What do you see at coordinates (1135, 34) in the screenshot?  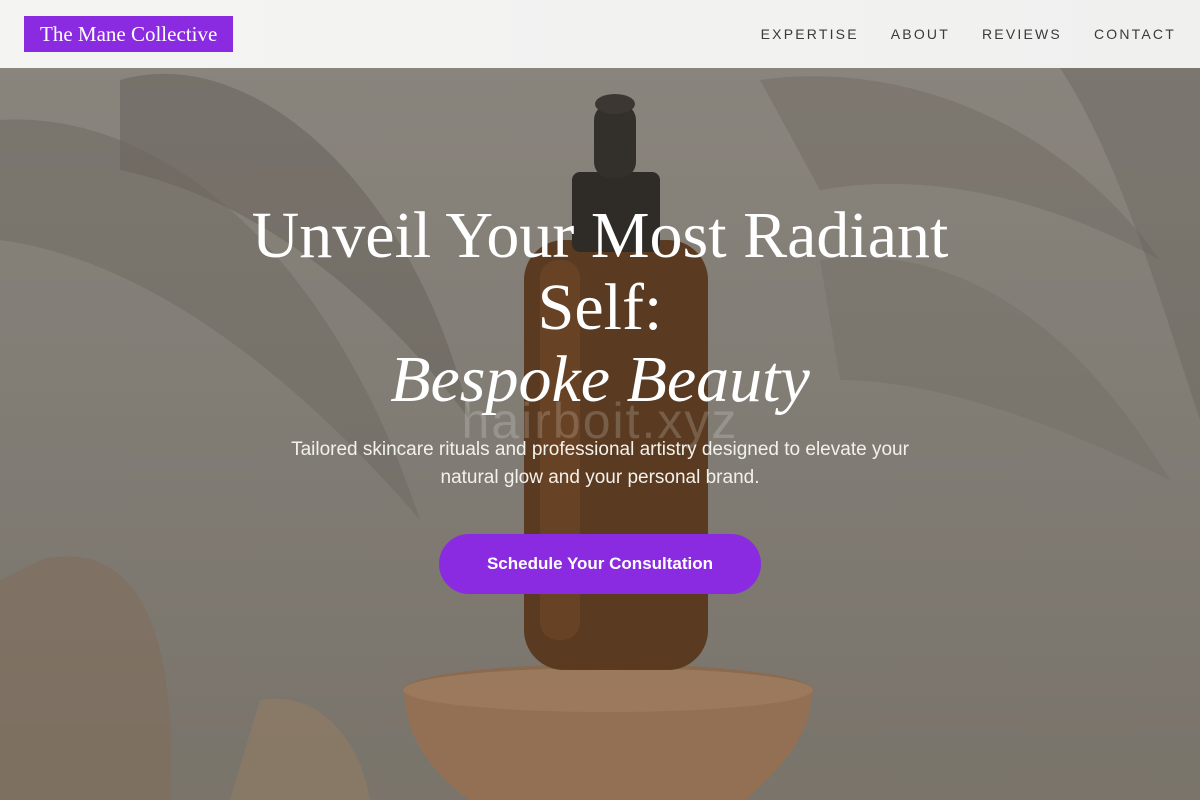 I see `nav-link-contact: CONTACT` at bounding box center [1135, 34].